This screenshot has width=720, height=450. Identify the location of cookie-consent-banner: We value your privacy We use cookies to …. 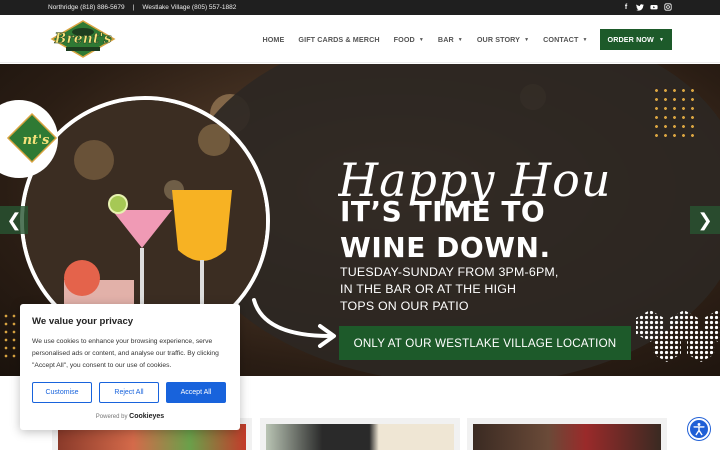
(130, 367).